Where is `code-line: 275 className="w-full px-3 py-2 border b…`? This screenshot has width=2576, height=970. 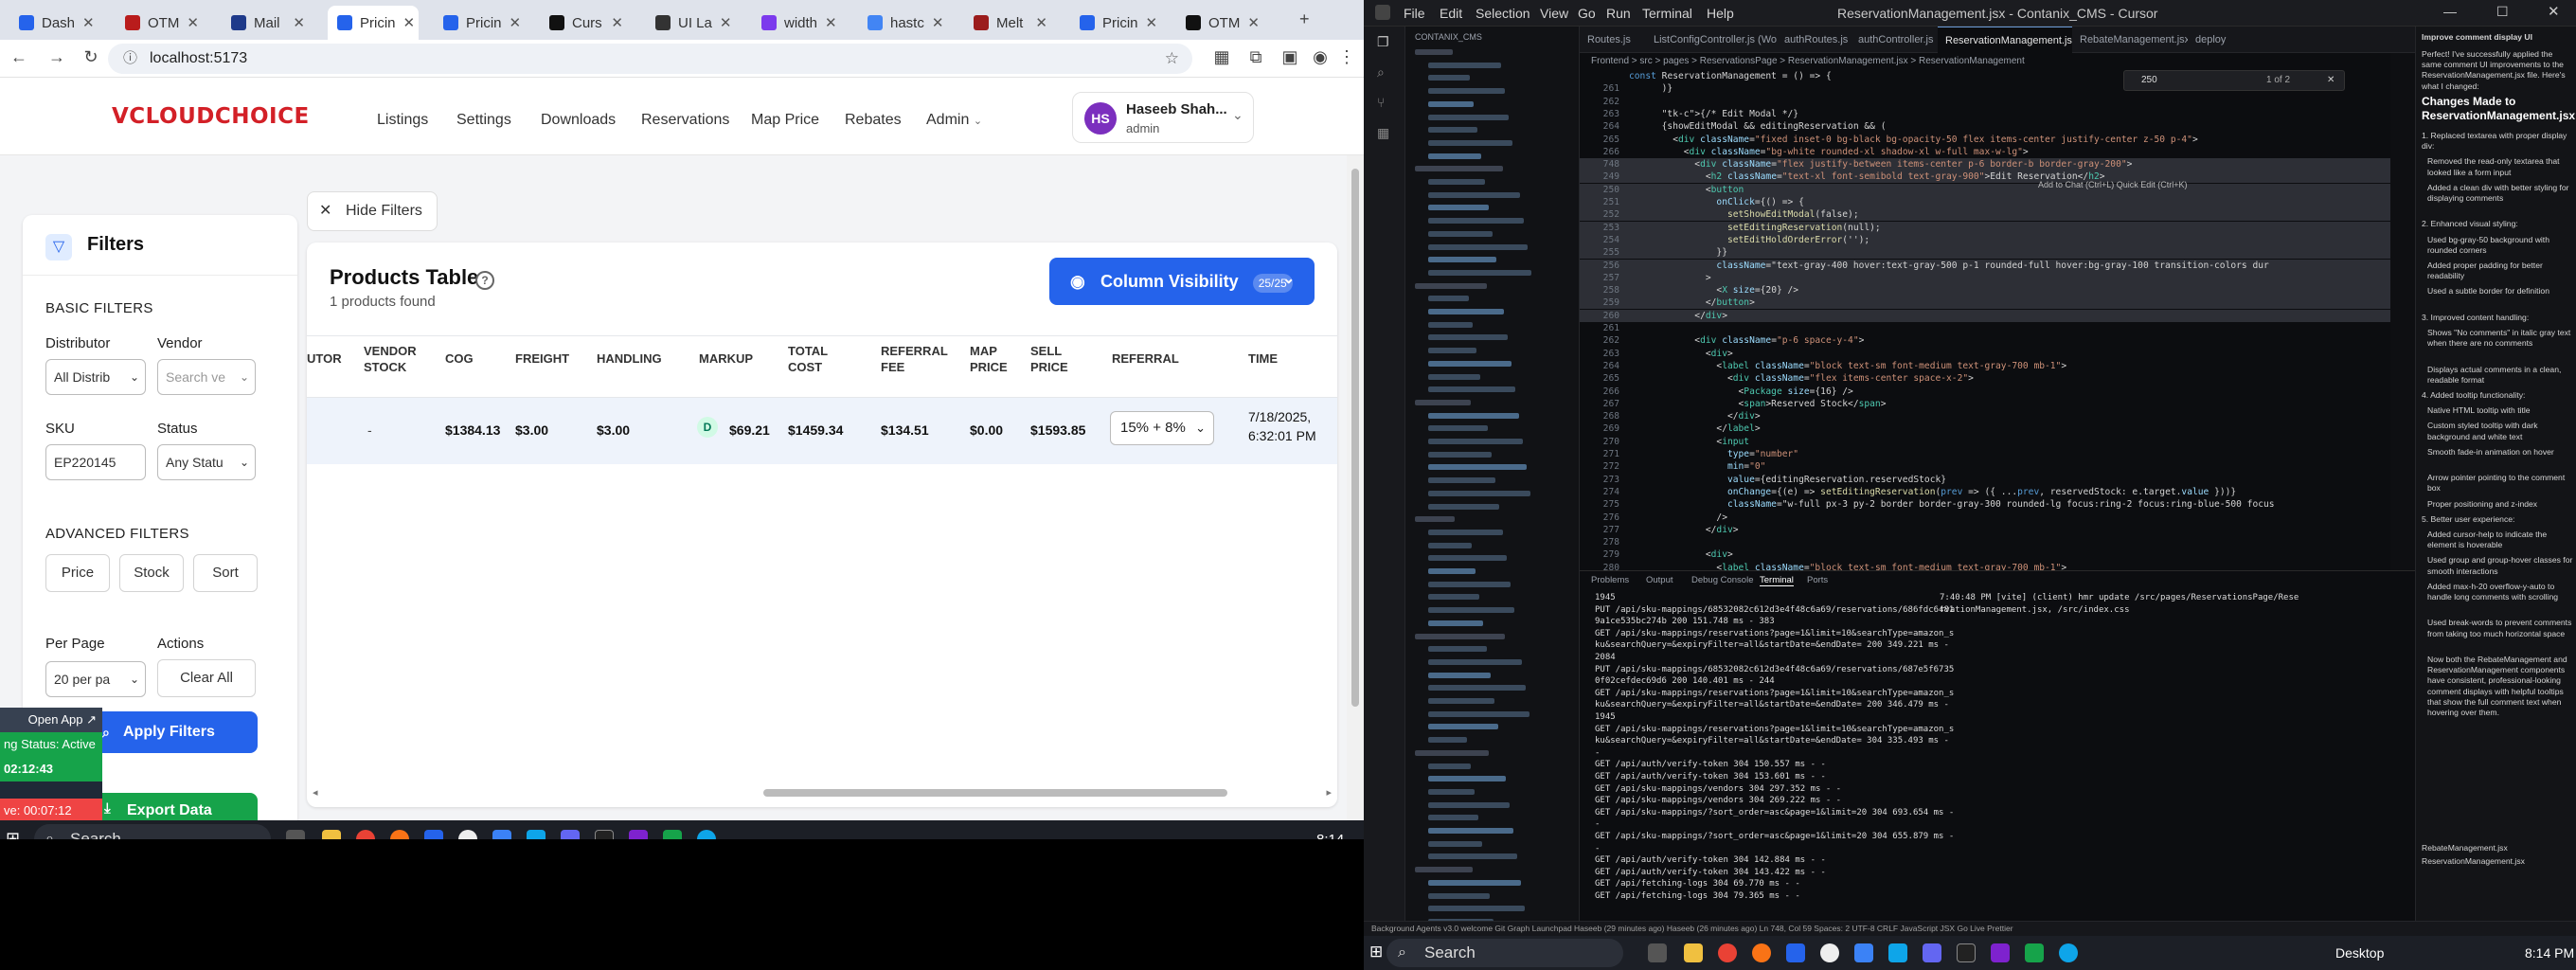 code-line: 275 className="w-full px-3 py-2 border b… is located at coordinates (1997, 505).